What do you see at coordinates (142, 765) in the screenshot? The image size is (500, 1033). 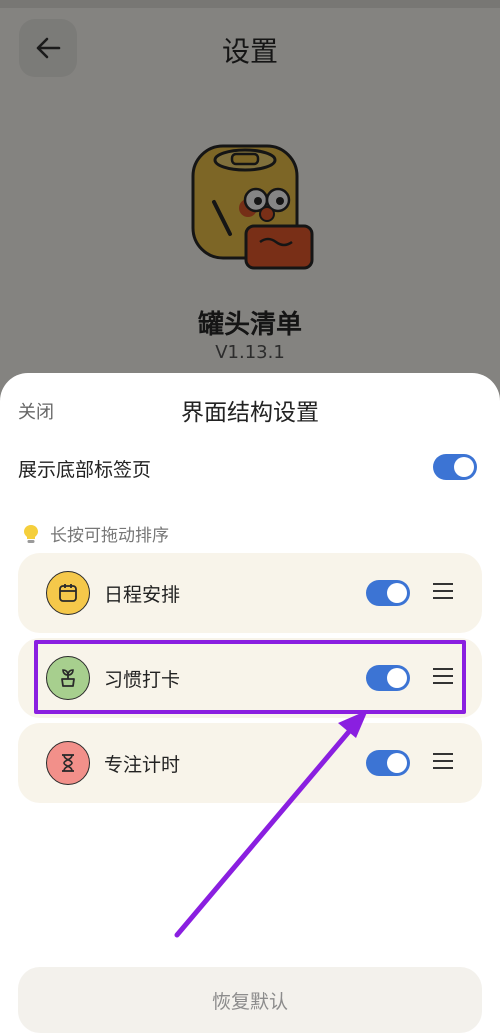 I see `tab-item-label: 专注计时` at bounding box center [142, 765].